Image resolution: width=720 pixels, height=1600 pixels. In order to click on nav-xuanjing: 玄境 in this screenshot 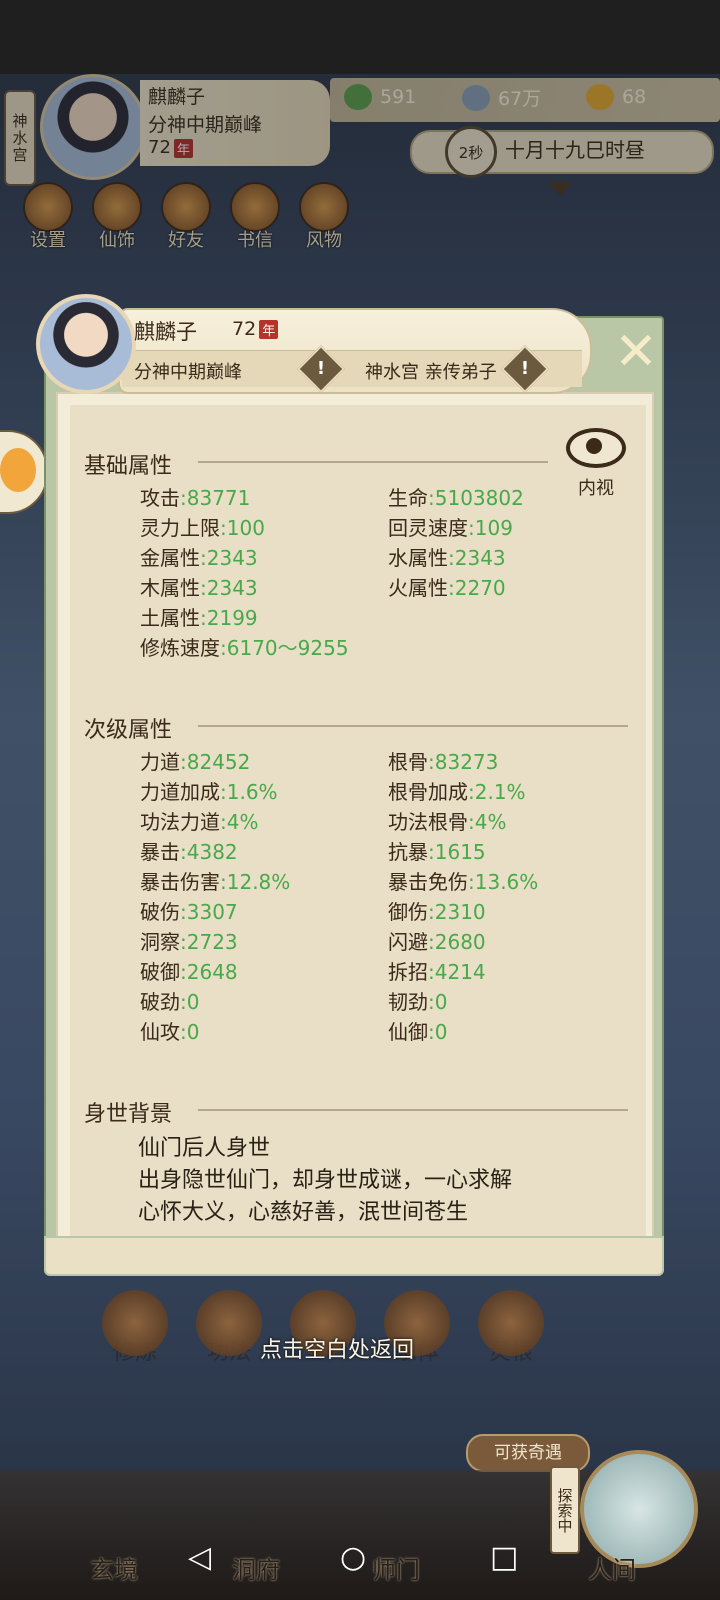, I will do `click(114, 1567)`.